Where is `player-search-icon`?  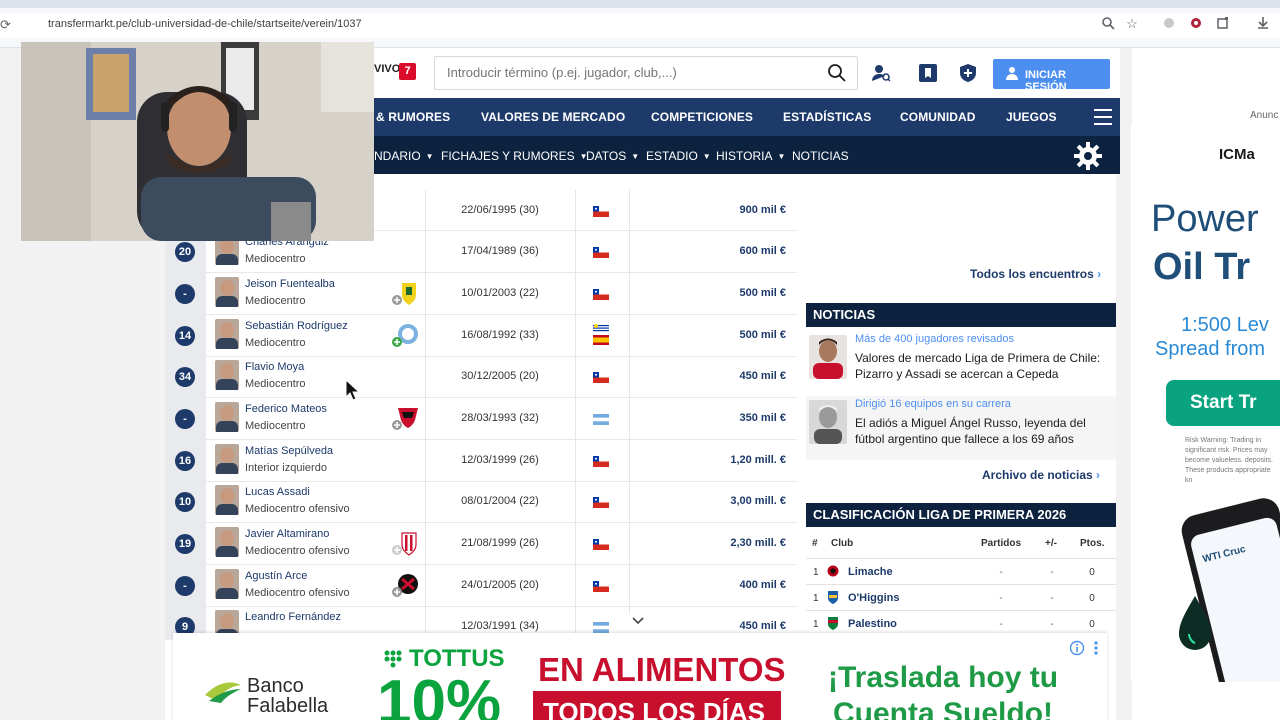 player-search-icon is located at coordinates (881, 73).